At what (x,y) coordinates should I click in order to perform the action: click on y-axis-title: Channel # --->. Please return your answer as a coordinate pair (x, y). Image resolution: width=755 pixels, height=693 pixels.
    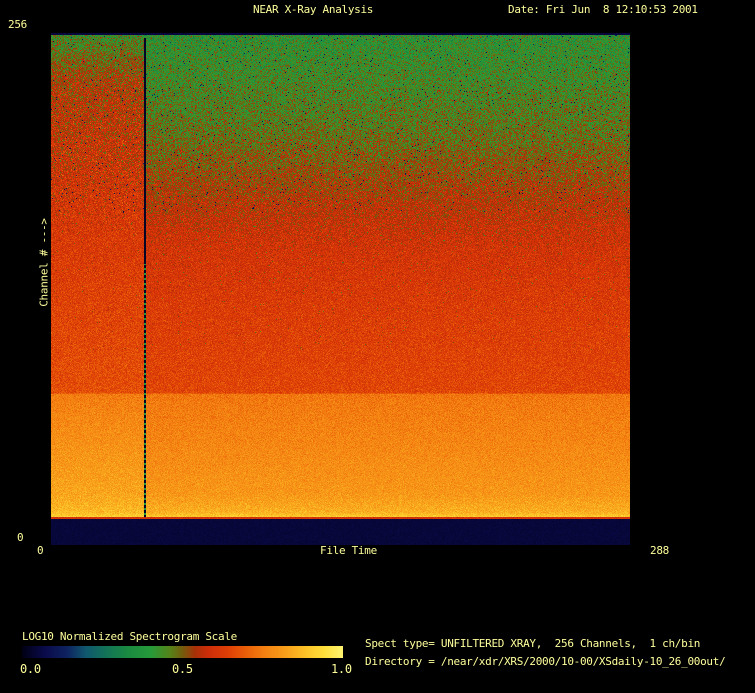
    Looking at the image, I should click on (44, 262).